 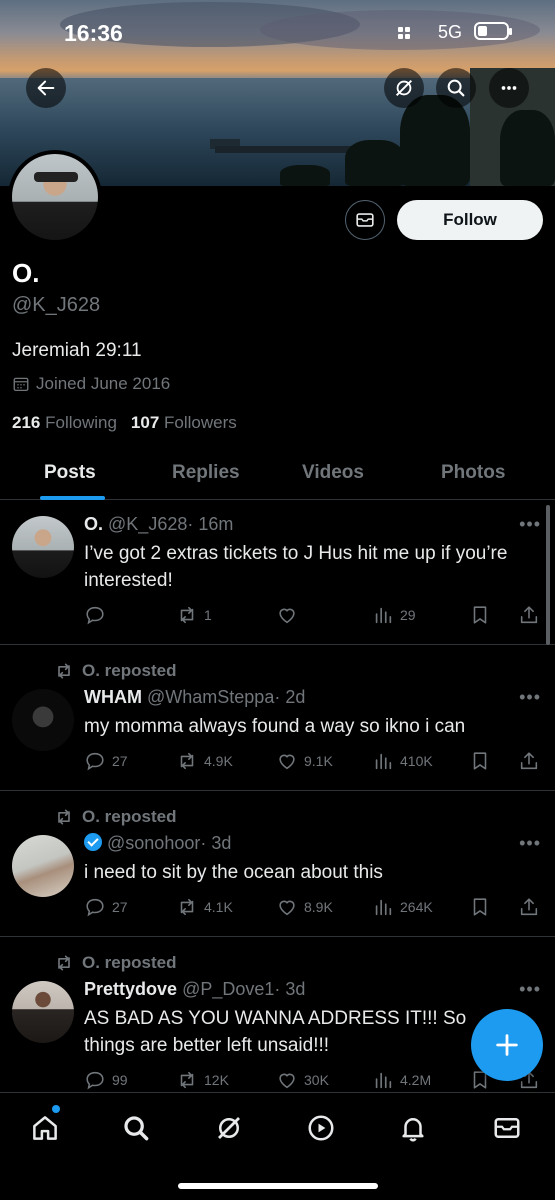 What do you see at coordinates (208, 615) in the screenshot?
I see `repost-count: 1` at bounding box center [208, 615].